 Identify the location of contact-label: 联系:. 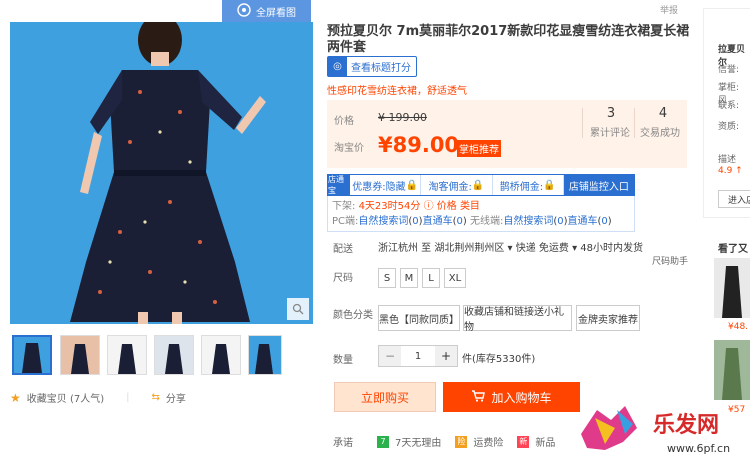
(729, 106).